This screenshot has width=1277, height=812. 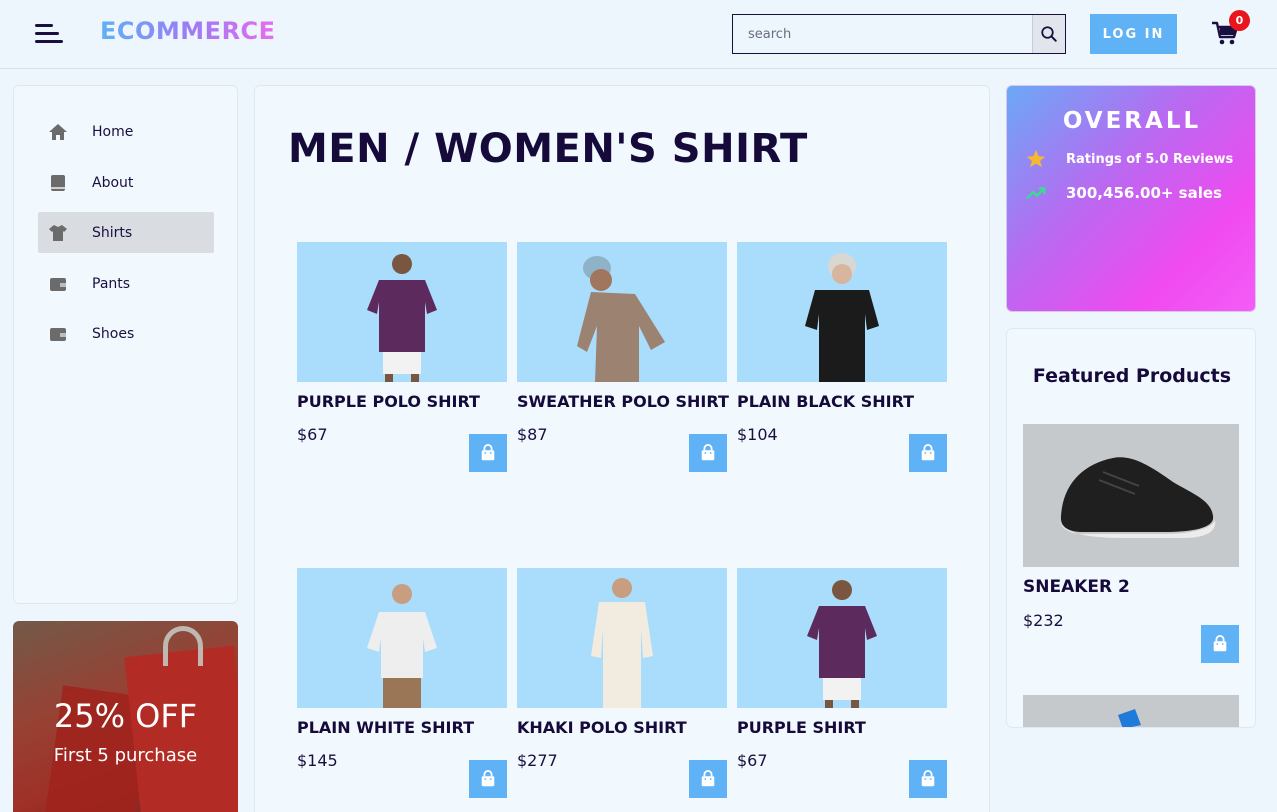 I want to click on product-name: PURPLE POLO SHIRT, so click(x=388, y=401).